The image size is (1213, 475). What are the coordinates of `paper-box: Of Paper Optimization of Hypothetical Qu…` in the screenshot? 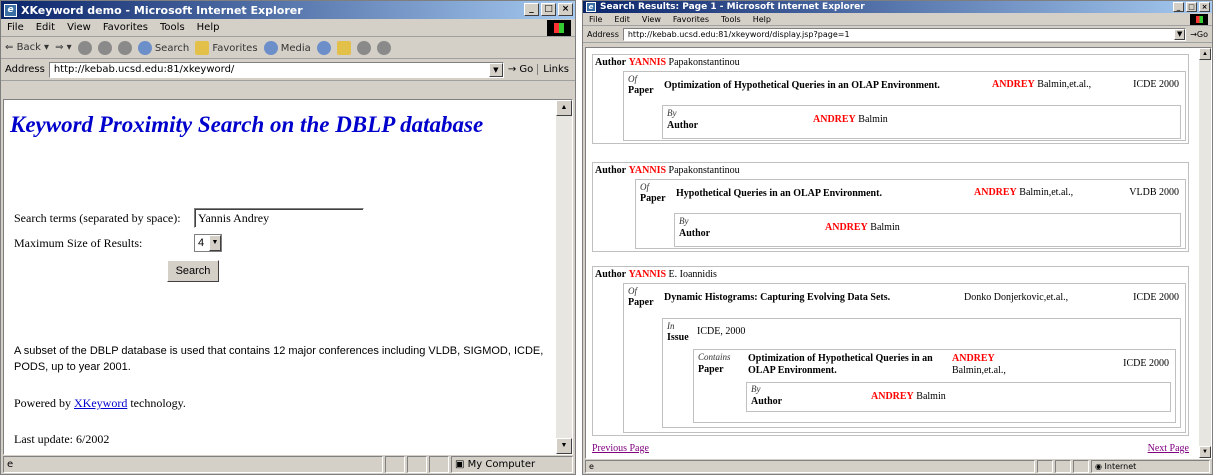 It's located at (904, 106).